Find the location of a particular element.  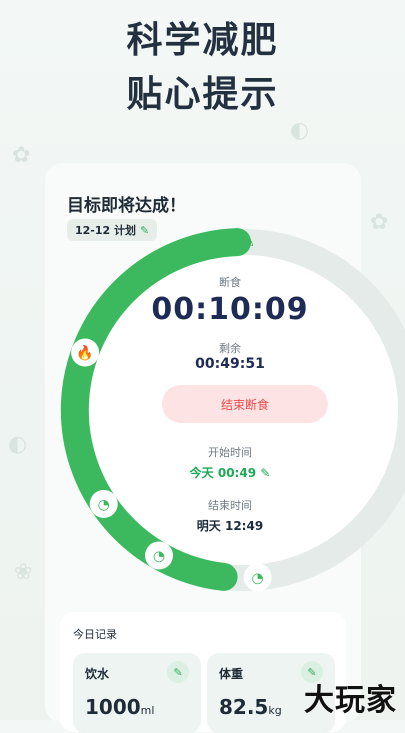

fire-icon: 🔥 is located at coordinates (84, 353).